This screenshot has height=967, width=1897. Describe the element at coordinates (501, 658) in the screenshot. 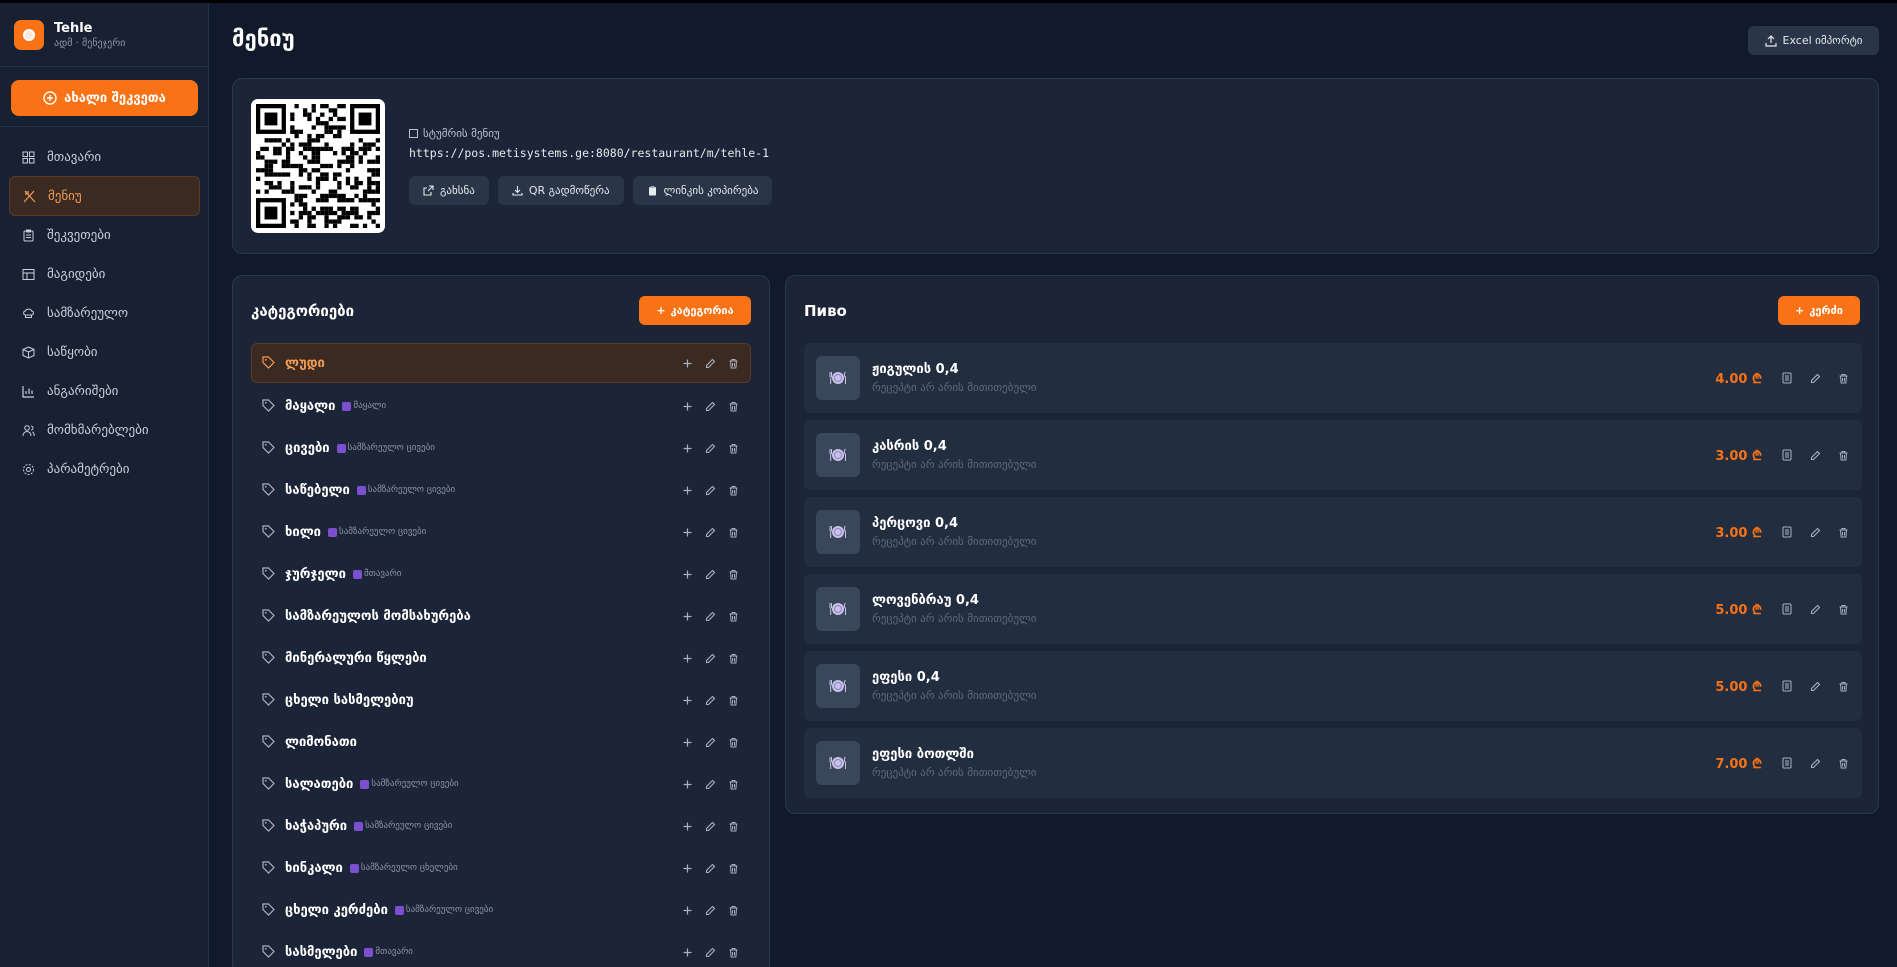

I see `category-row: მინერალური წყლები` at that location.